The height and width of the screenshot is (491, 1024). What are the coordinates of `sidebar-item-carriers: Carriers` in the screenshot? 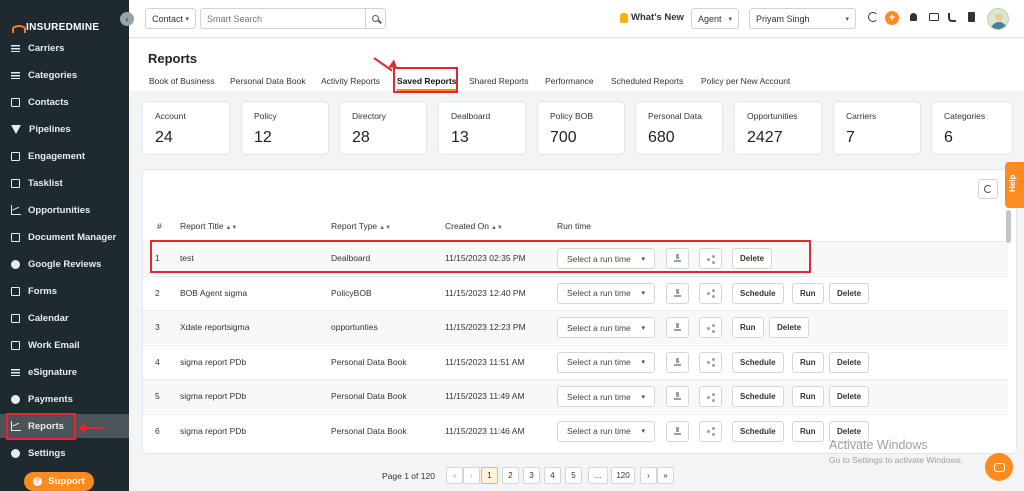 It's located at (64, 48).